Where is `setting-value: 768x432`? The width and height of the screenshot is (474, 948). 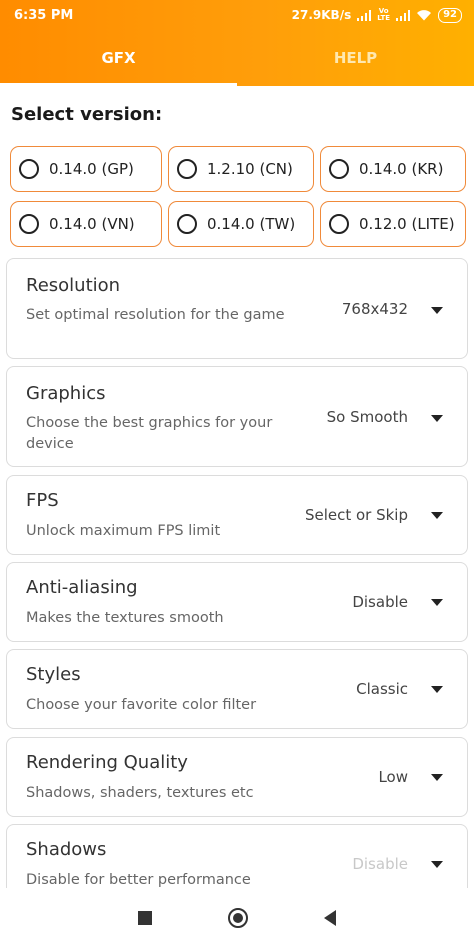
setting-value: 768x432 is located at coordinates (374, 309).